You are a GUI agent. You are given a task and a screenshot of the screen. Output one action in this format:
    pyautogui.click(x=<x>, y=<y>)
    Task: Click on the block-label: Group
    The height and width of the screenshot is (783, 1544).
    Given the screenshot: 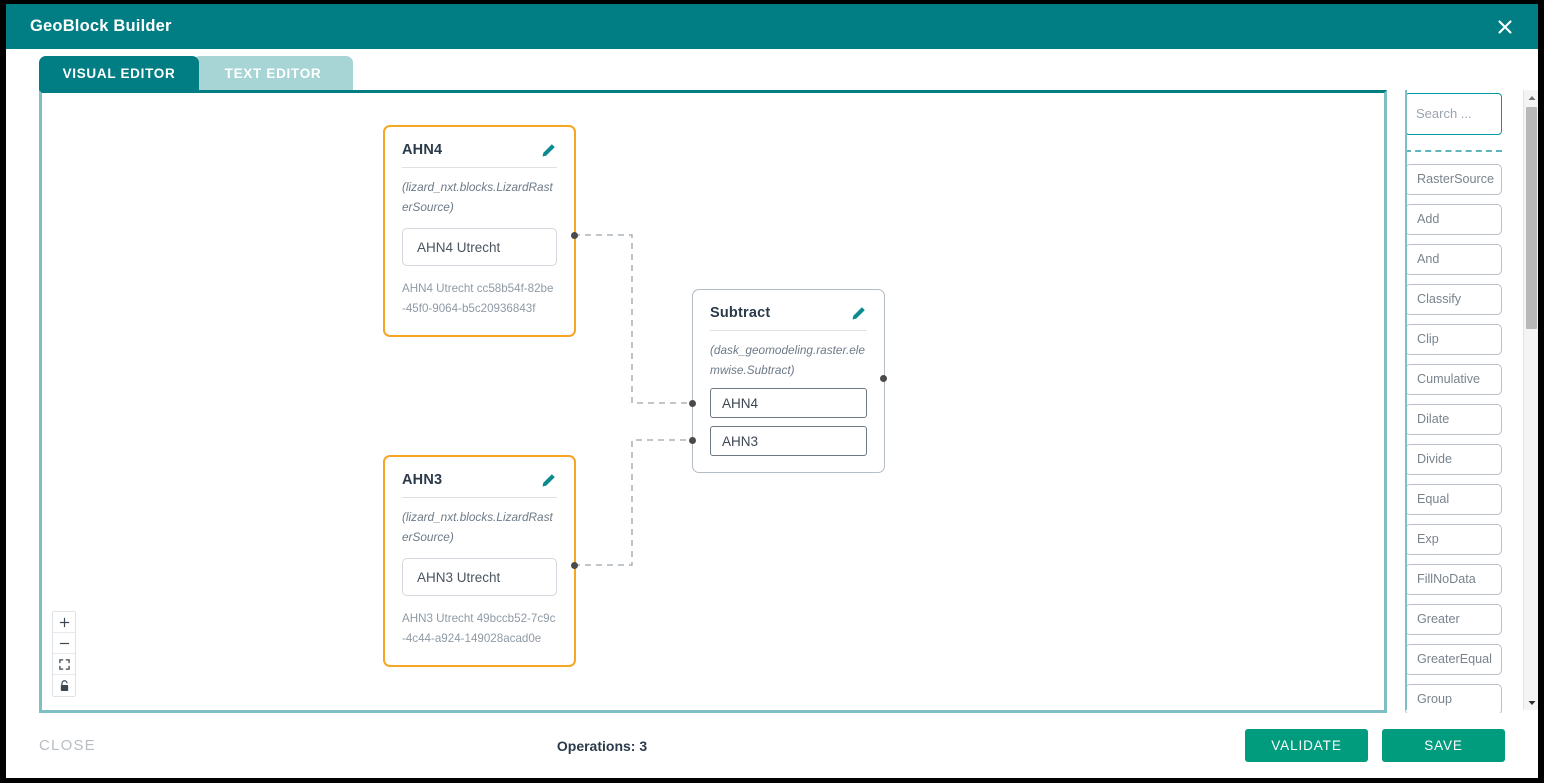 What is the action you would take?
    pyautogui.click(x=1435, y=699)
    